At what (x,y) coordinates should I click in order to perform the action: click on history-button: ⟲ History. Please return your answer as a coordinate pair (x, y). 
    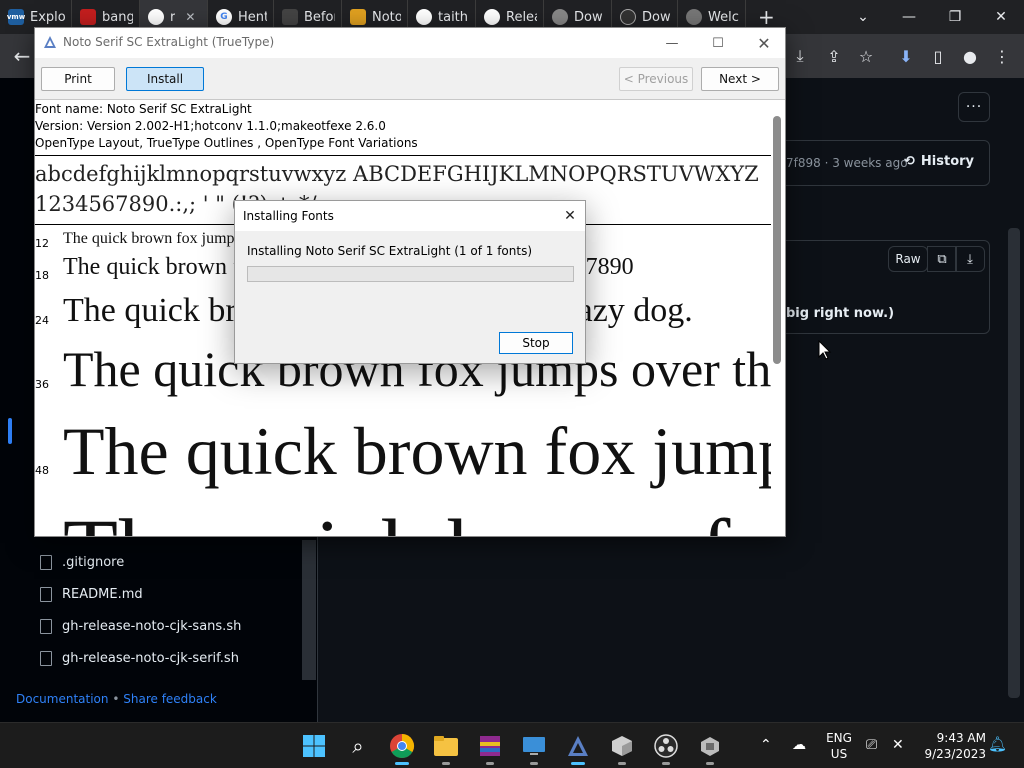
    Looking at the image, I should click on (939, 161).